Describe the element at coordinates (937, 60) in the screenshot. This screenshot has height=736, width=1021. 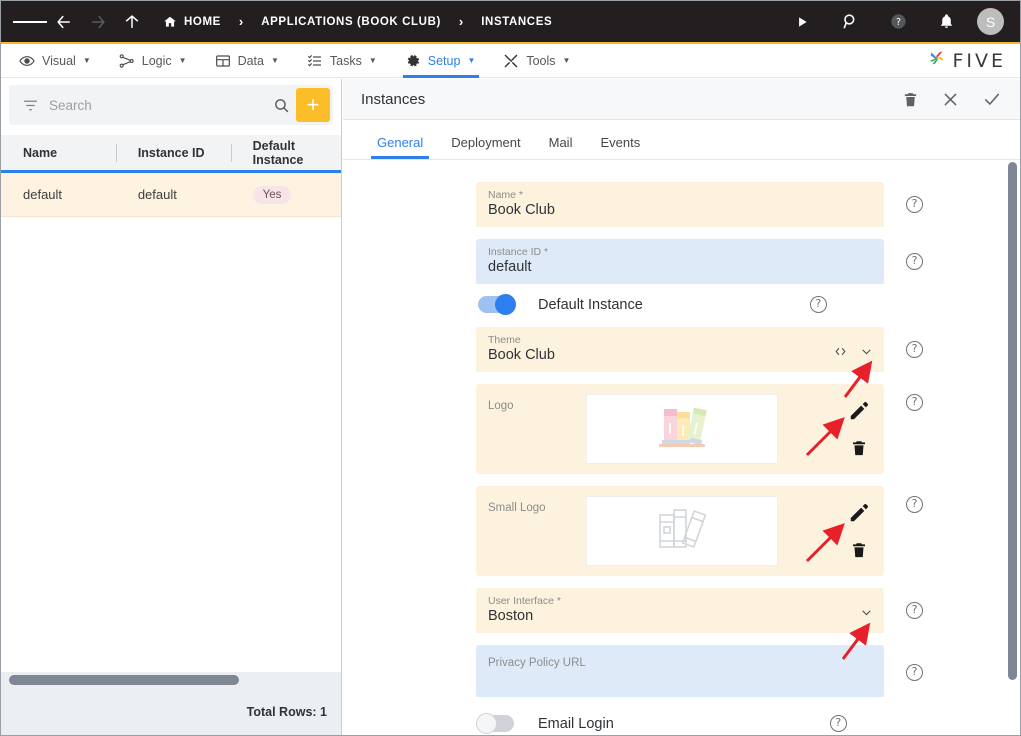
I see `five-mark-icon` at that location.